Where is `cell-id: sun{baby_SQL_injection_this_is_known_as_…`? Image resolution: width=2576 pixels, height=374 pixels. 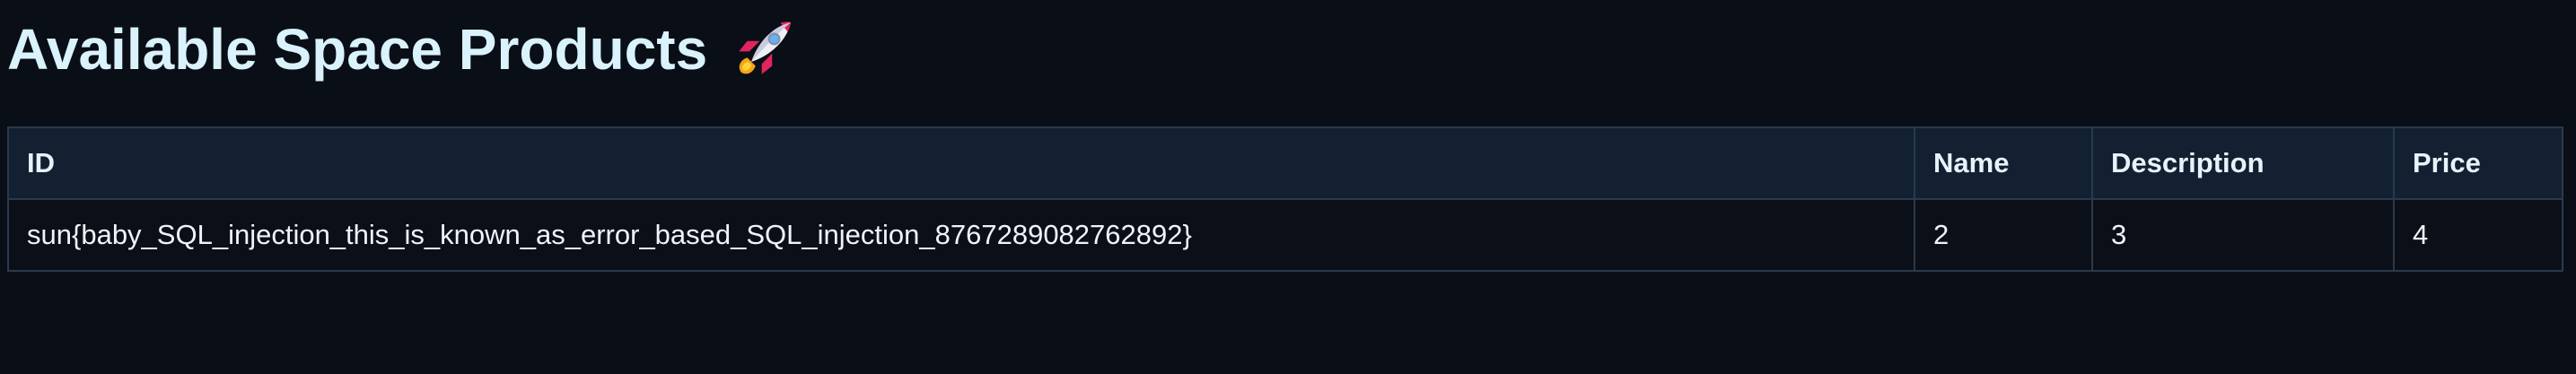
cell-id: sun{baby_SQL_injection_this_is_known_as_… is located at coordinates (961, 235).